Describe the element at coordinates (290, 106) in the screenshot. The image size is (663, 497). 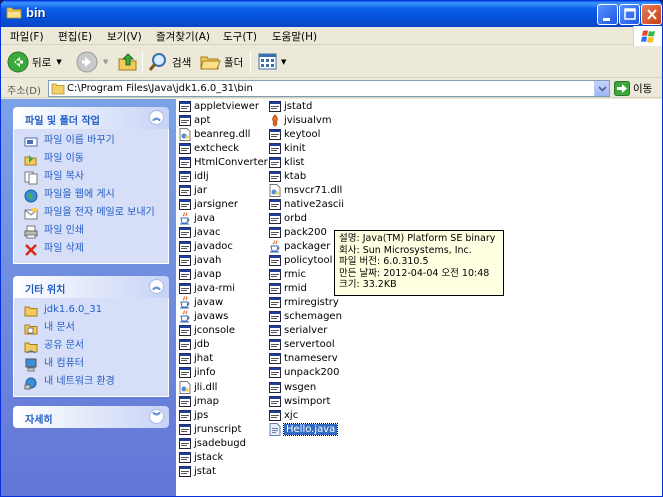
I see `file-item: jstatd` at that location.